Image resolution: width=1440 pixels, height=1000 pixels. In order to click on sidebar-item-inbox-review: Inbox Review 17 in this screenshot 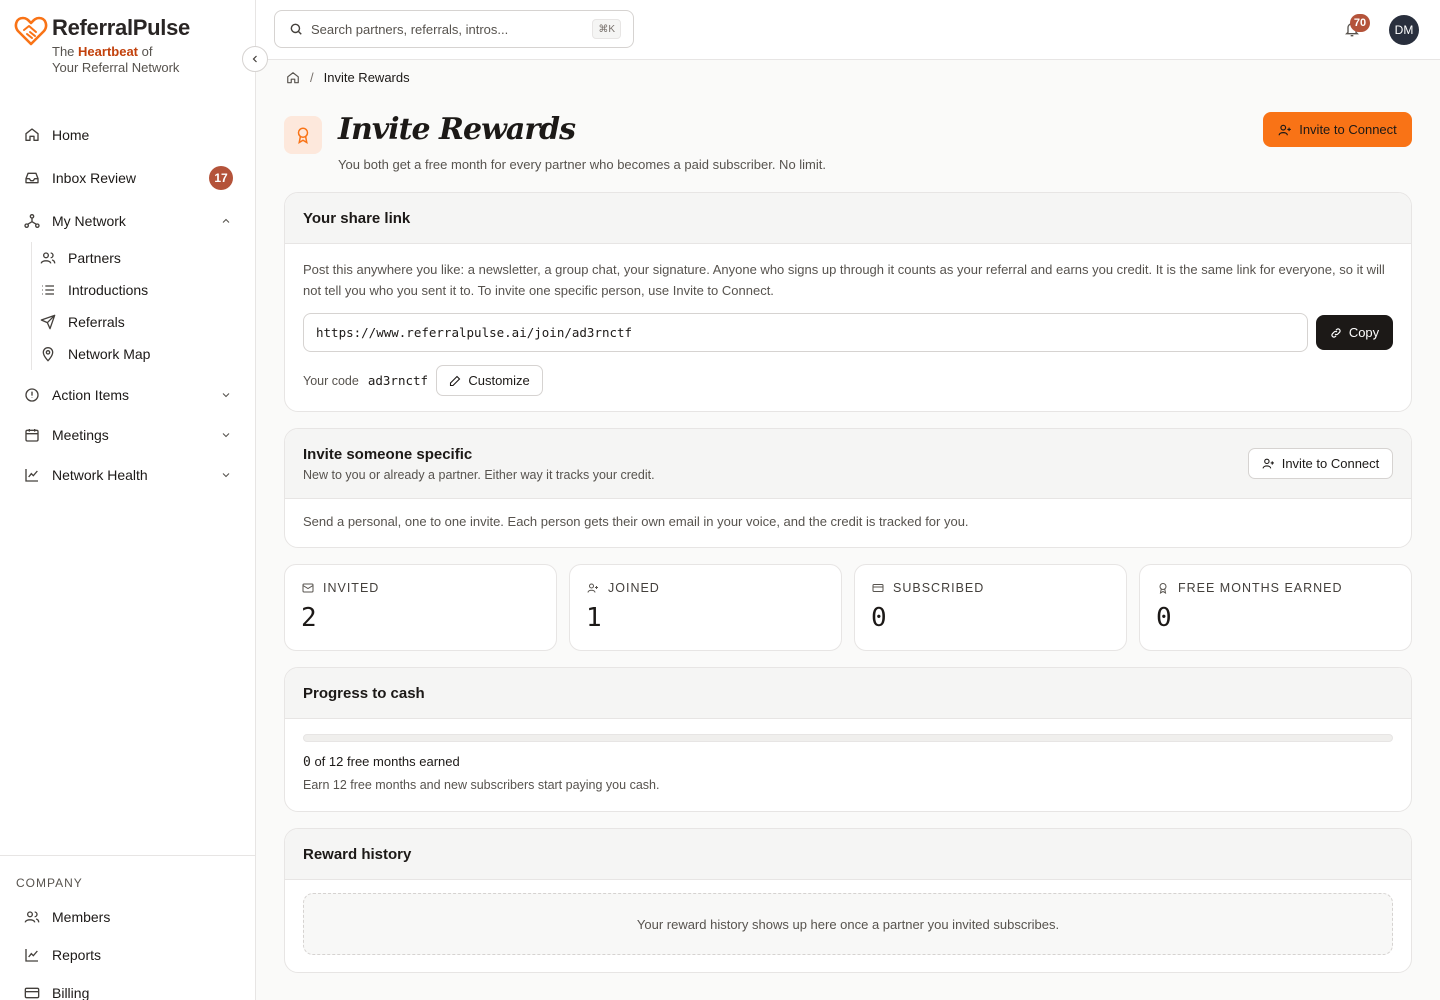, I will do `click(128, 178)`.